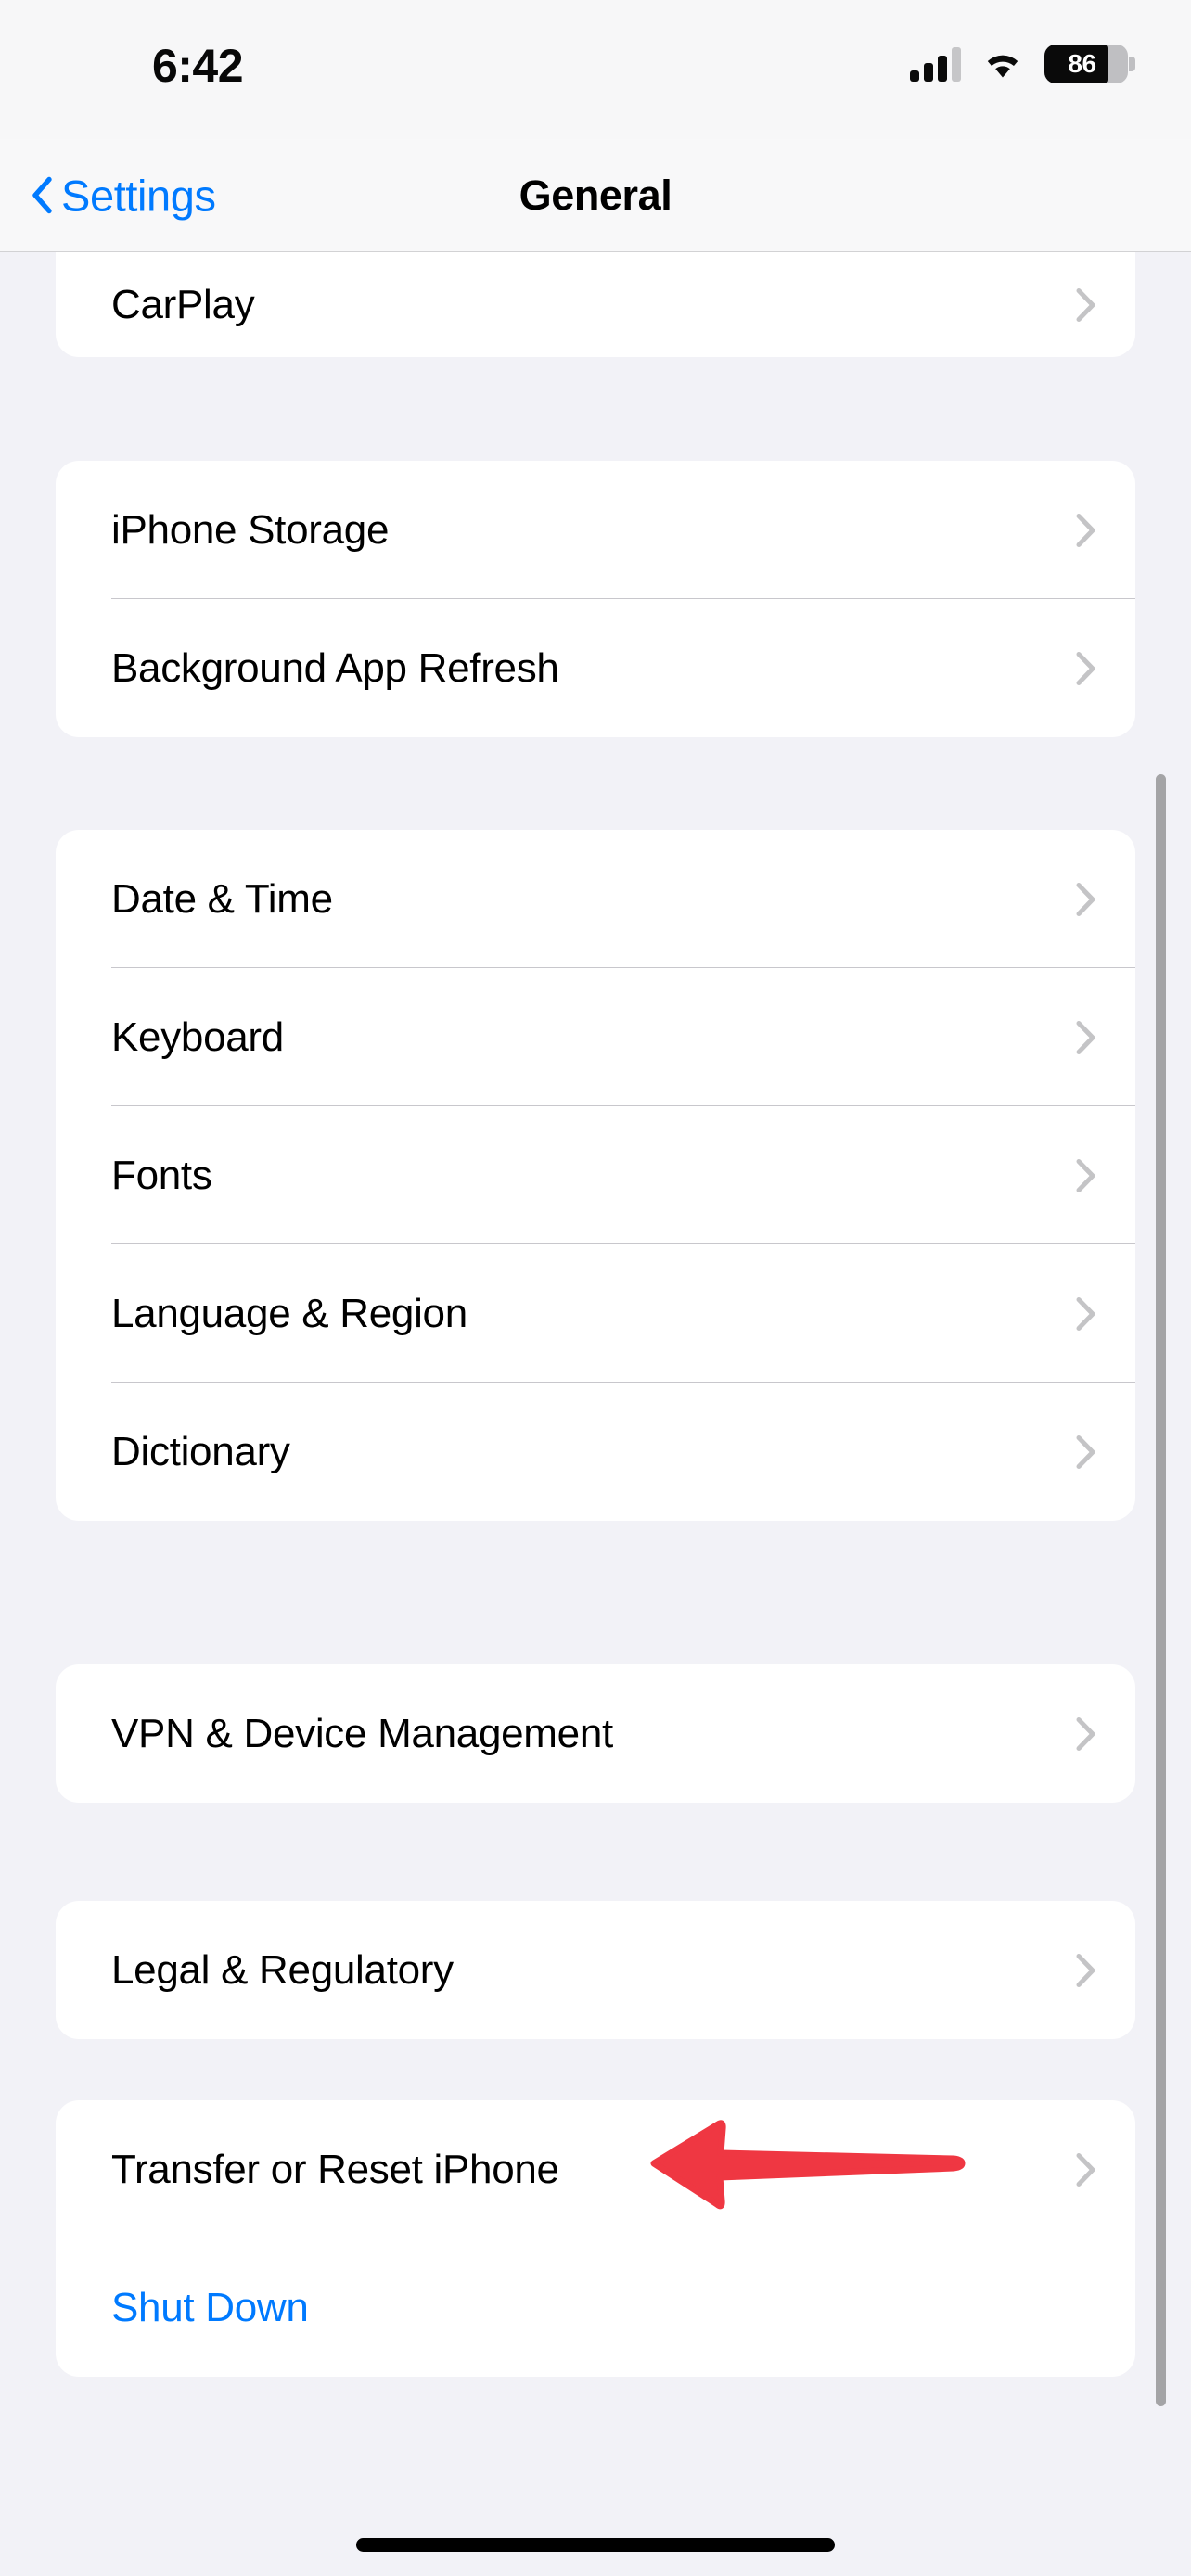 The image size is (1191, 2576). I want to click on settings-group-reset: Transfer or Reset iPhone Shut Down, so click(595, 2238).